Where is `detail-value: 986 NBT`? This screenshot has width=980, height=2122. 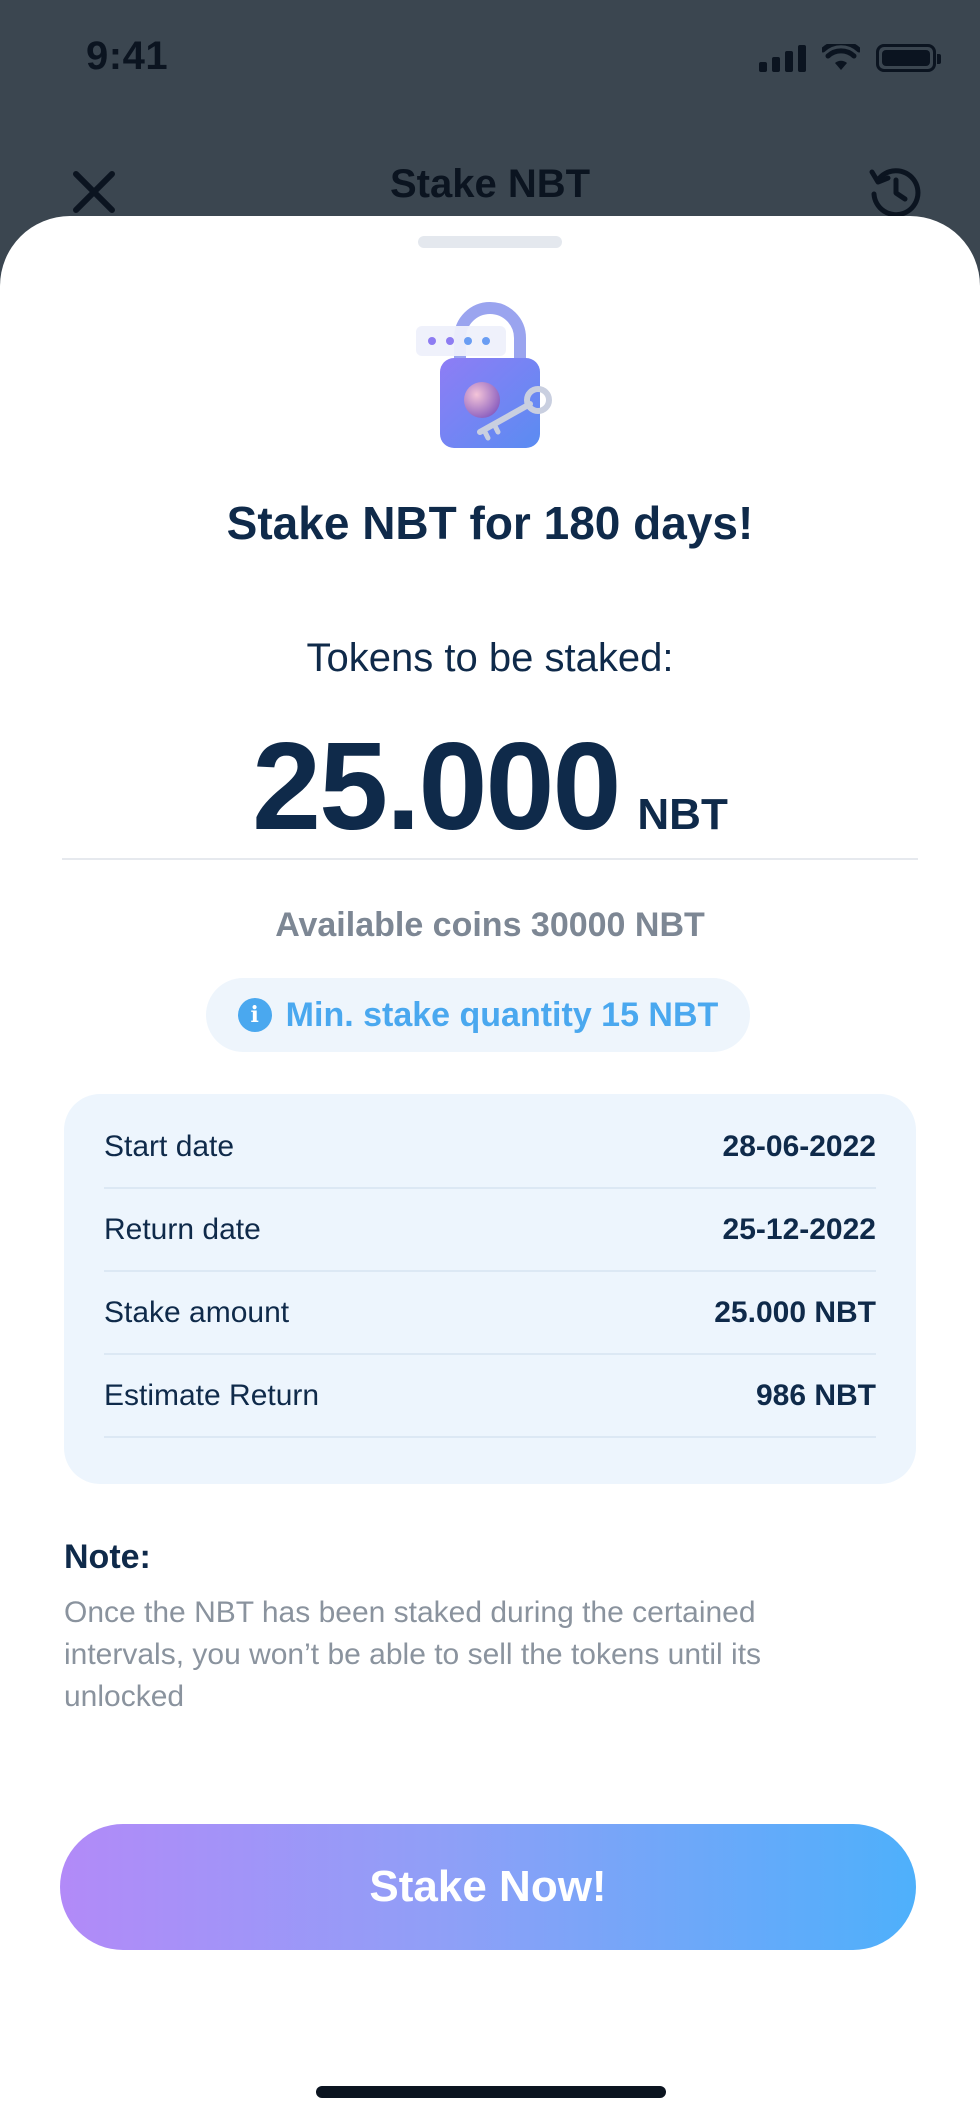 detail-value: 986 NBT is located at coordinates (815, 1395).